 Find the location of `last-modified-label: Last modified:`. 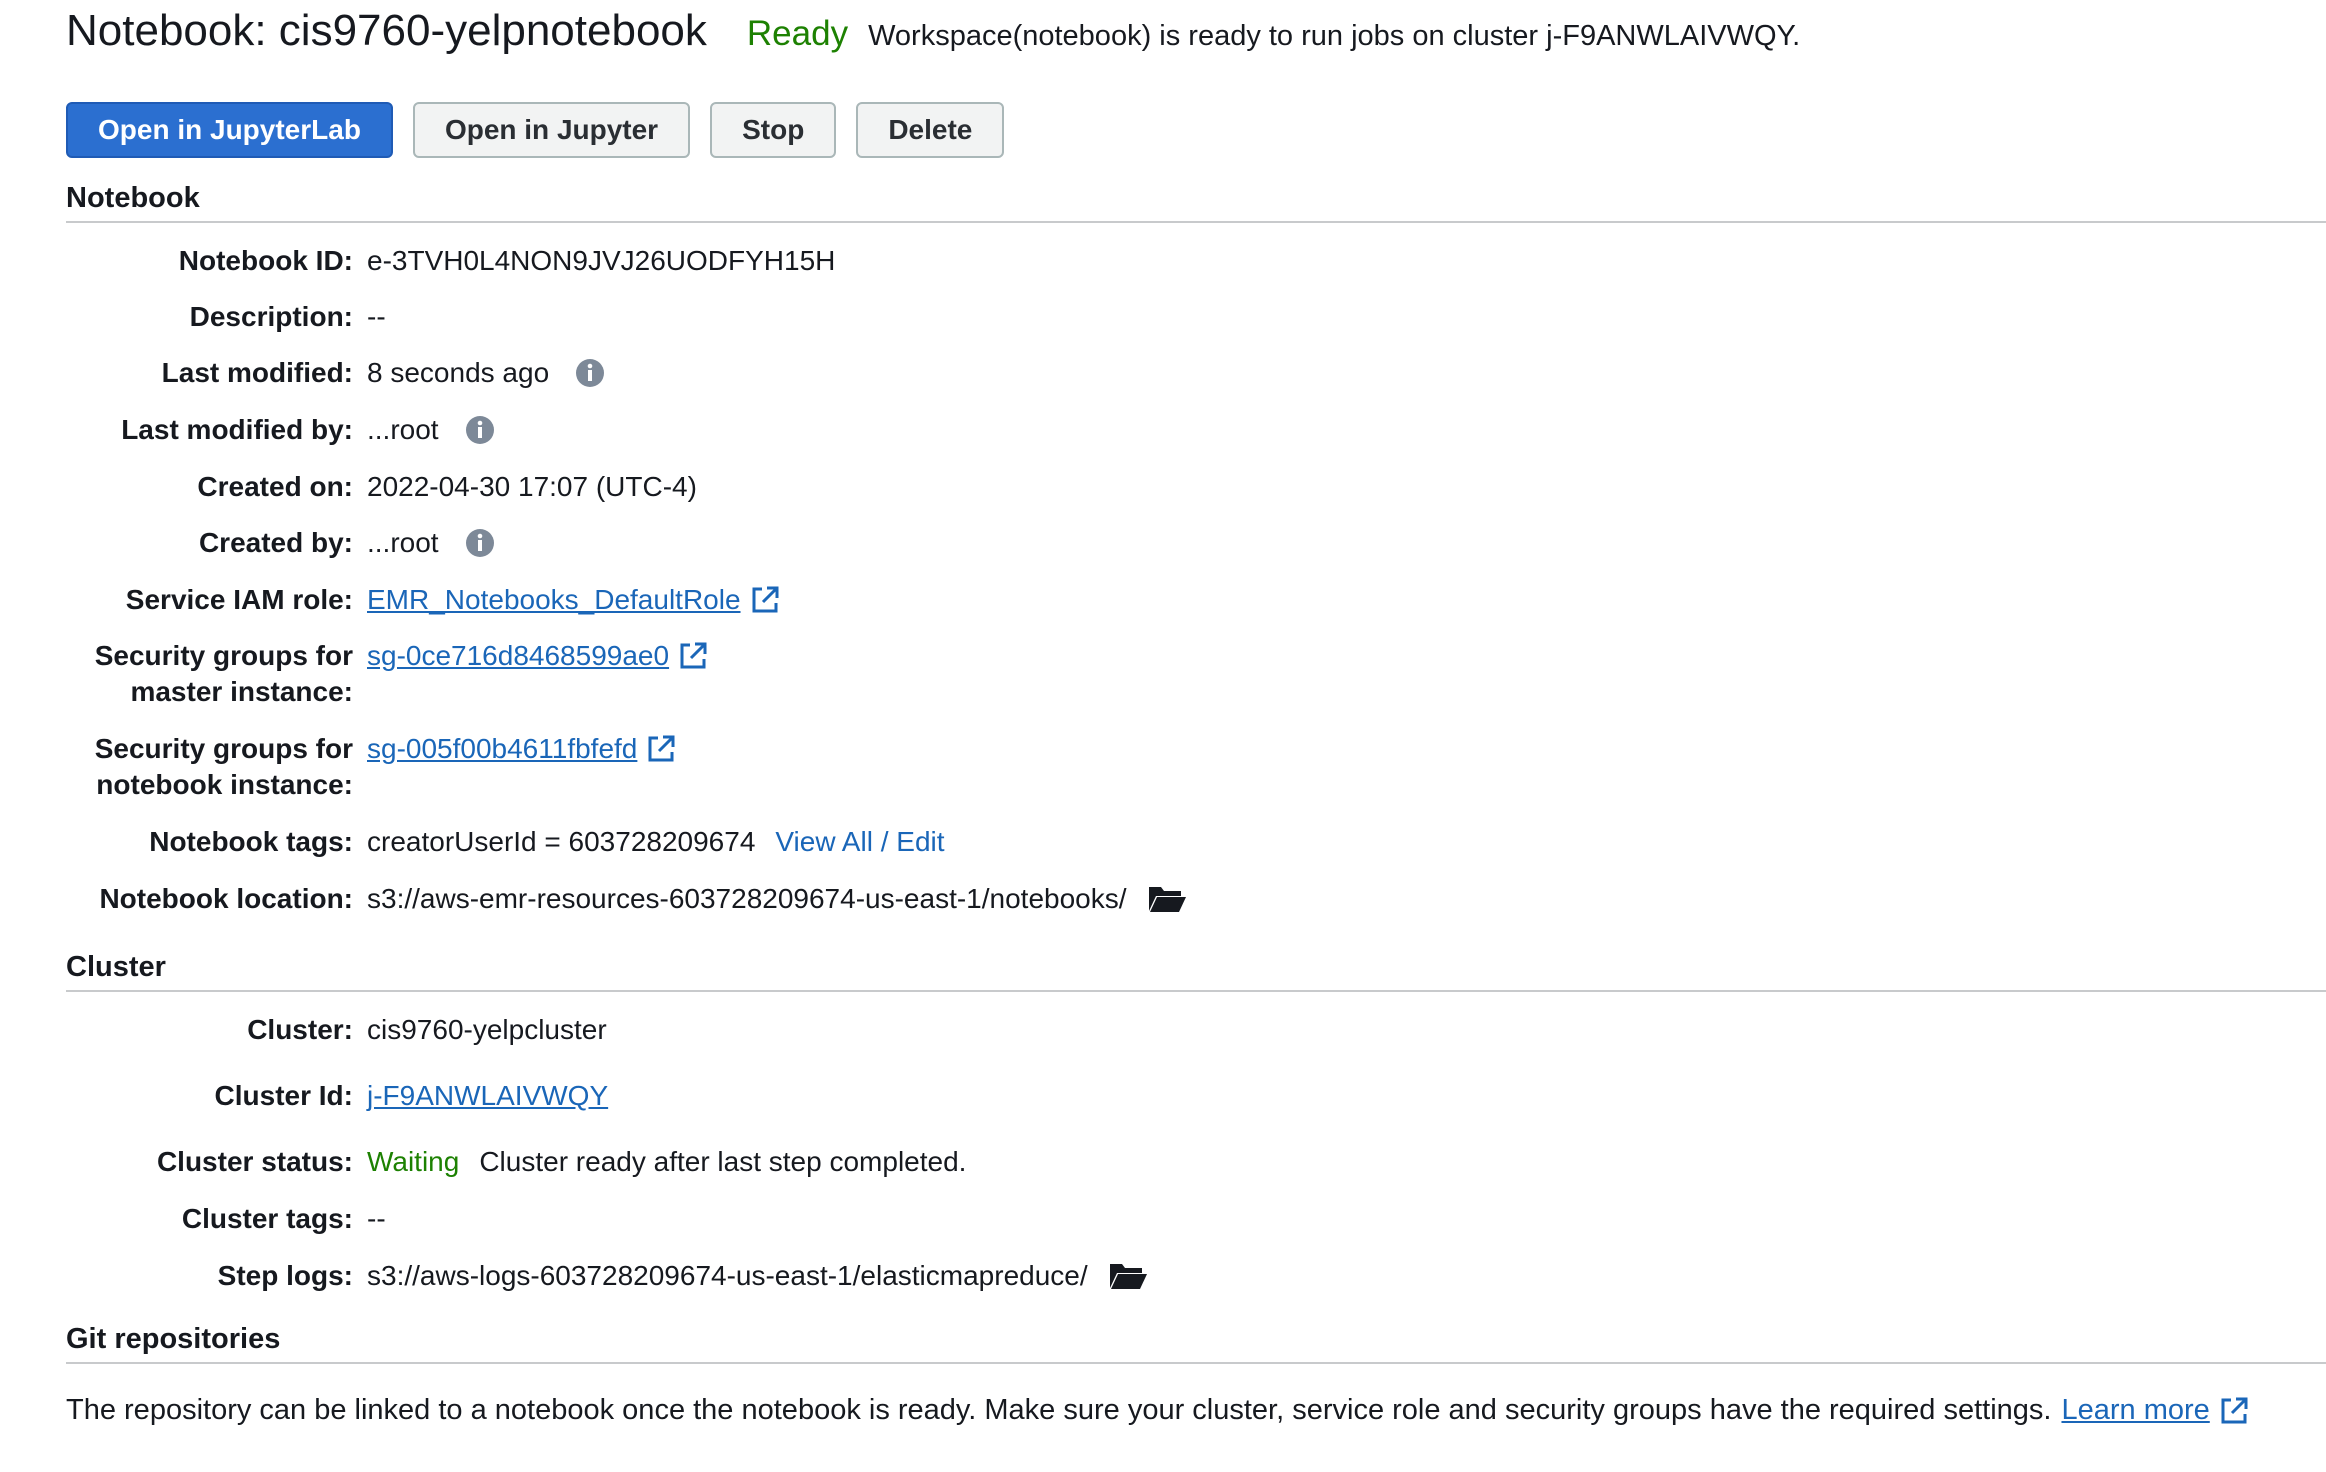

last-modified-label: Last modified: is located at coordinates (257, 372).